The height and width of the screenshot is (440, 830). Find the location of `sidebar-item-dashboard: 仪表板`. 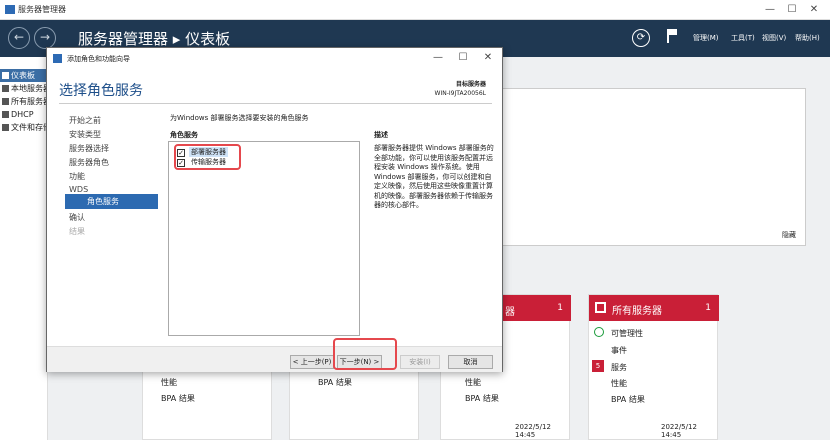

sidebar-item-dashboard: 仪表板 is located at coordinates (24, 75).